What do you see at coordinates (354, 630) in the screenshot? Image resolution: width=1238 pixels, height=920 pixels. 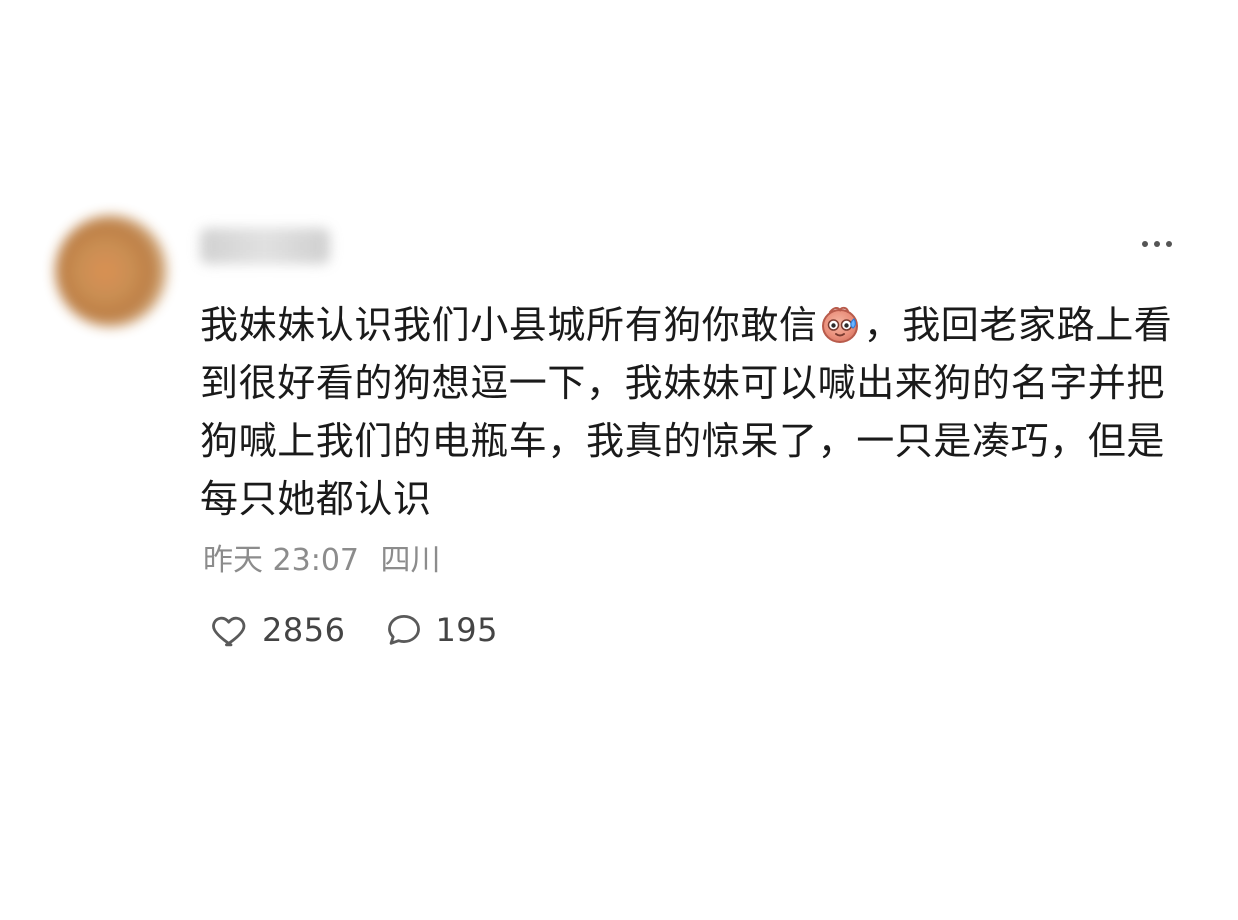 I see `action-bar: 2856 195` at bounding box center [354, 630].